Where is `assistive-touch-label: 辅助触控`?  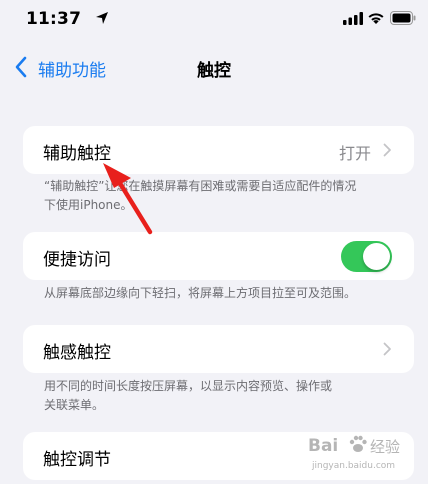
assistive-touch-label: 辅助触控 is located at coordinates (77, 154).